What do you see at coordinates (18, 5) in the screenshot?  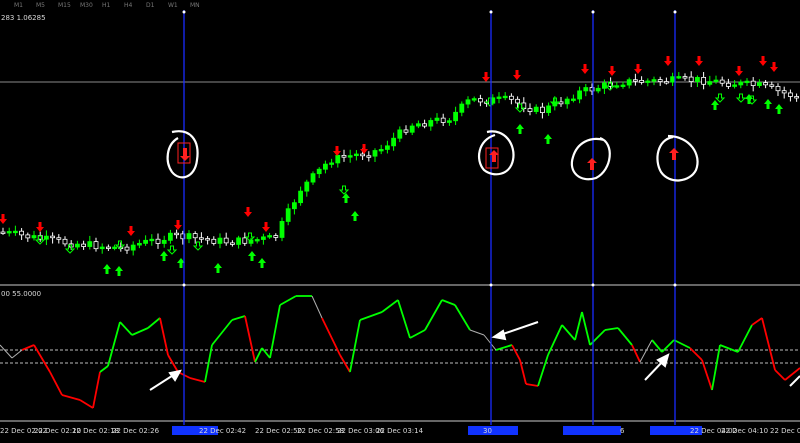 I see `timeframe-tab: M1` at bounding box center [18, 5].